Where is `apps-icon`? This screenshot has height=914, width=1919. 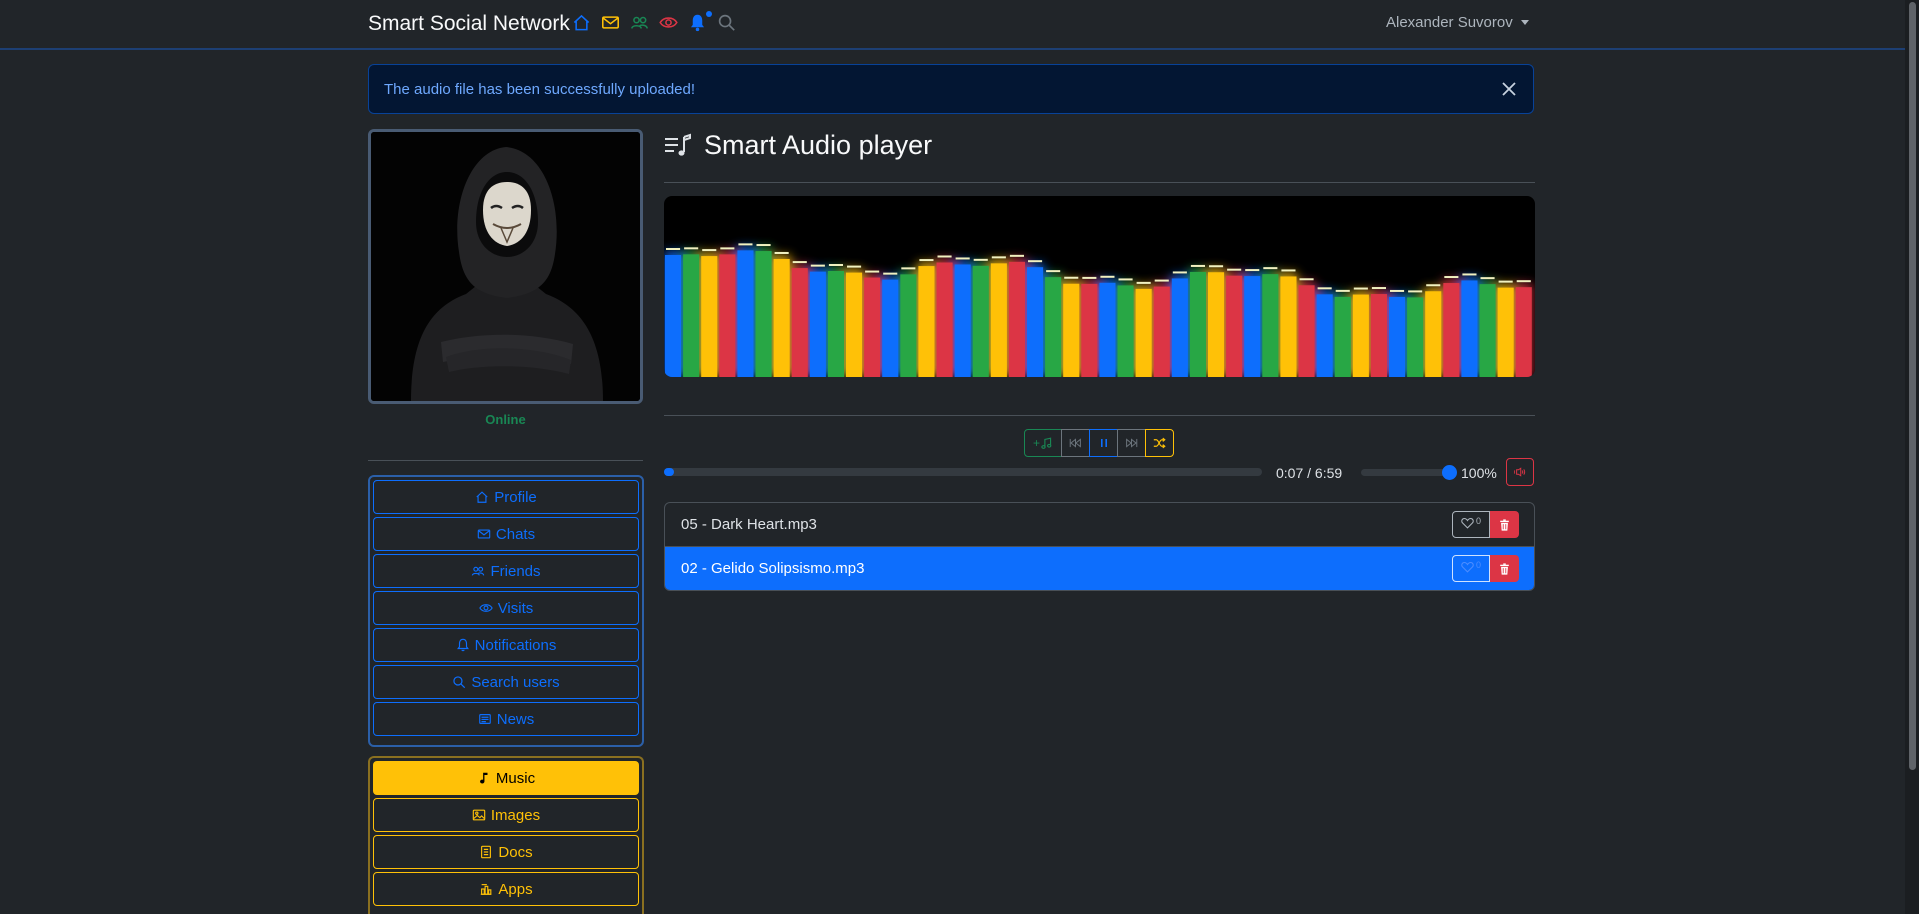 apps-icon is located at coordinates (486, 889).